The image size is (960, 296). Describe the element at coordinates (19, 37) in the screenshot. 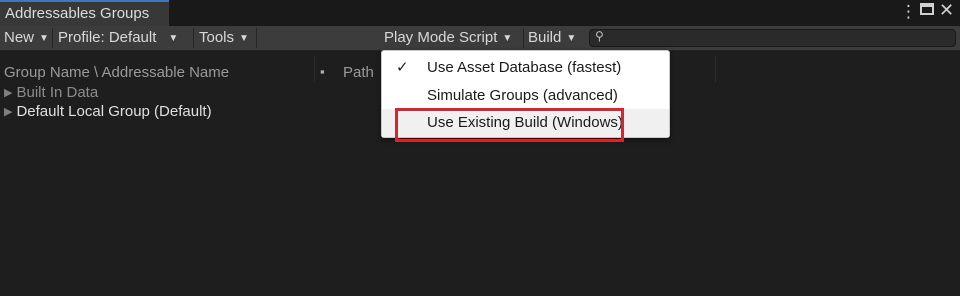

I see `new-label: New` at that location.